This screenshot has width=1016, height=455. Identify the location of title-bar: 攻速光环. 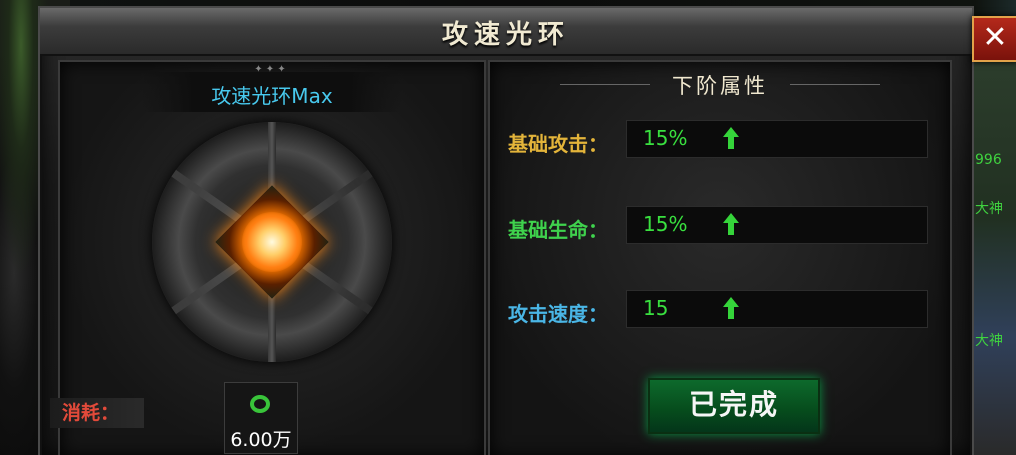
(506, 32).